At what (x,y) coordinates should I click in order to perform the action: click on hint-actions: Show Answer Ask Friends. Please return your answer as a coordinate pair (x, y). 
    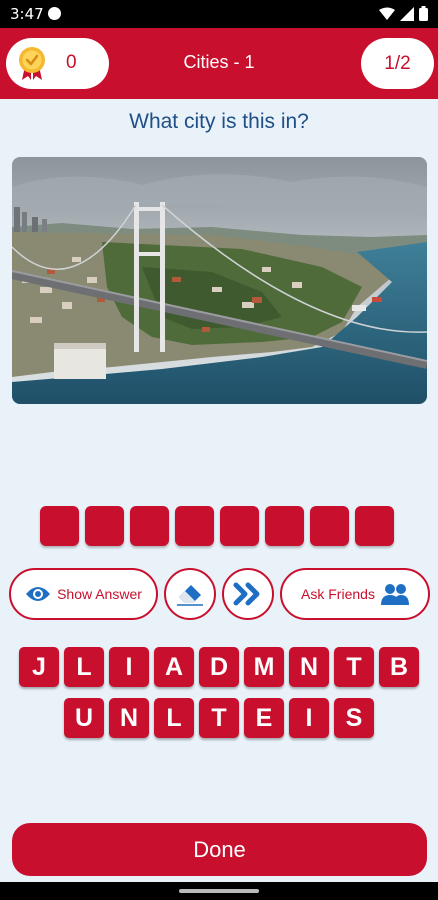
    Looking at the image, I should click on (219, 594).